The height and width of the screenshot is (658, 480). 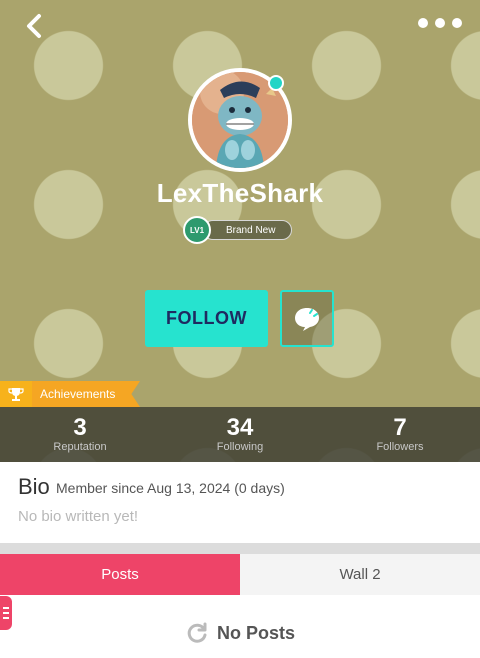 I want to click on back-button, so click(x=34, y=26).